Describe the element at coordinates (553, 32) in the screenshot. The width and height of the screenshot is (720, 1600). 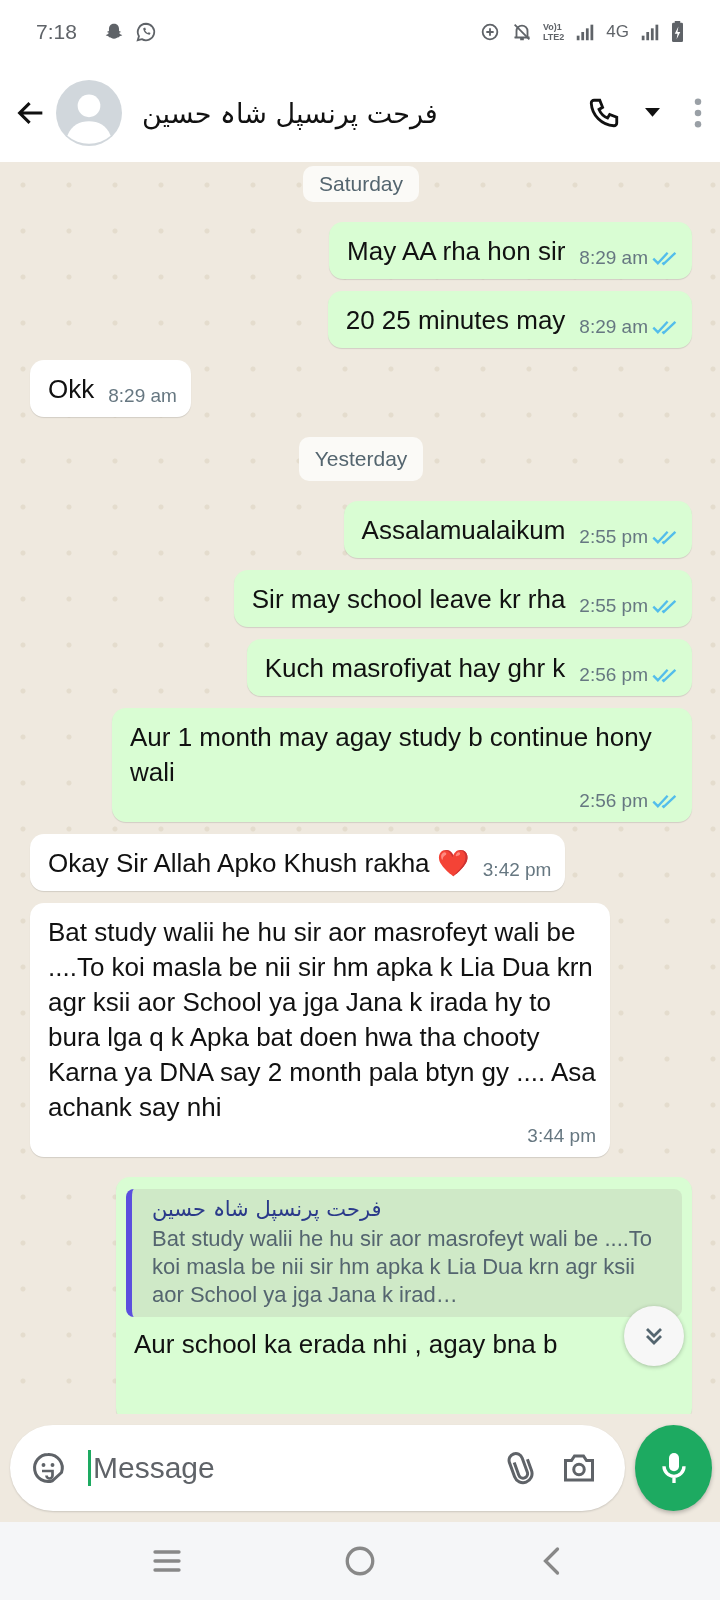
I see `volte-indicator: Vo)1 LTE2` at that location.